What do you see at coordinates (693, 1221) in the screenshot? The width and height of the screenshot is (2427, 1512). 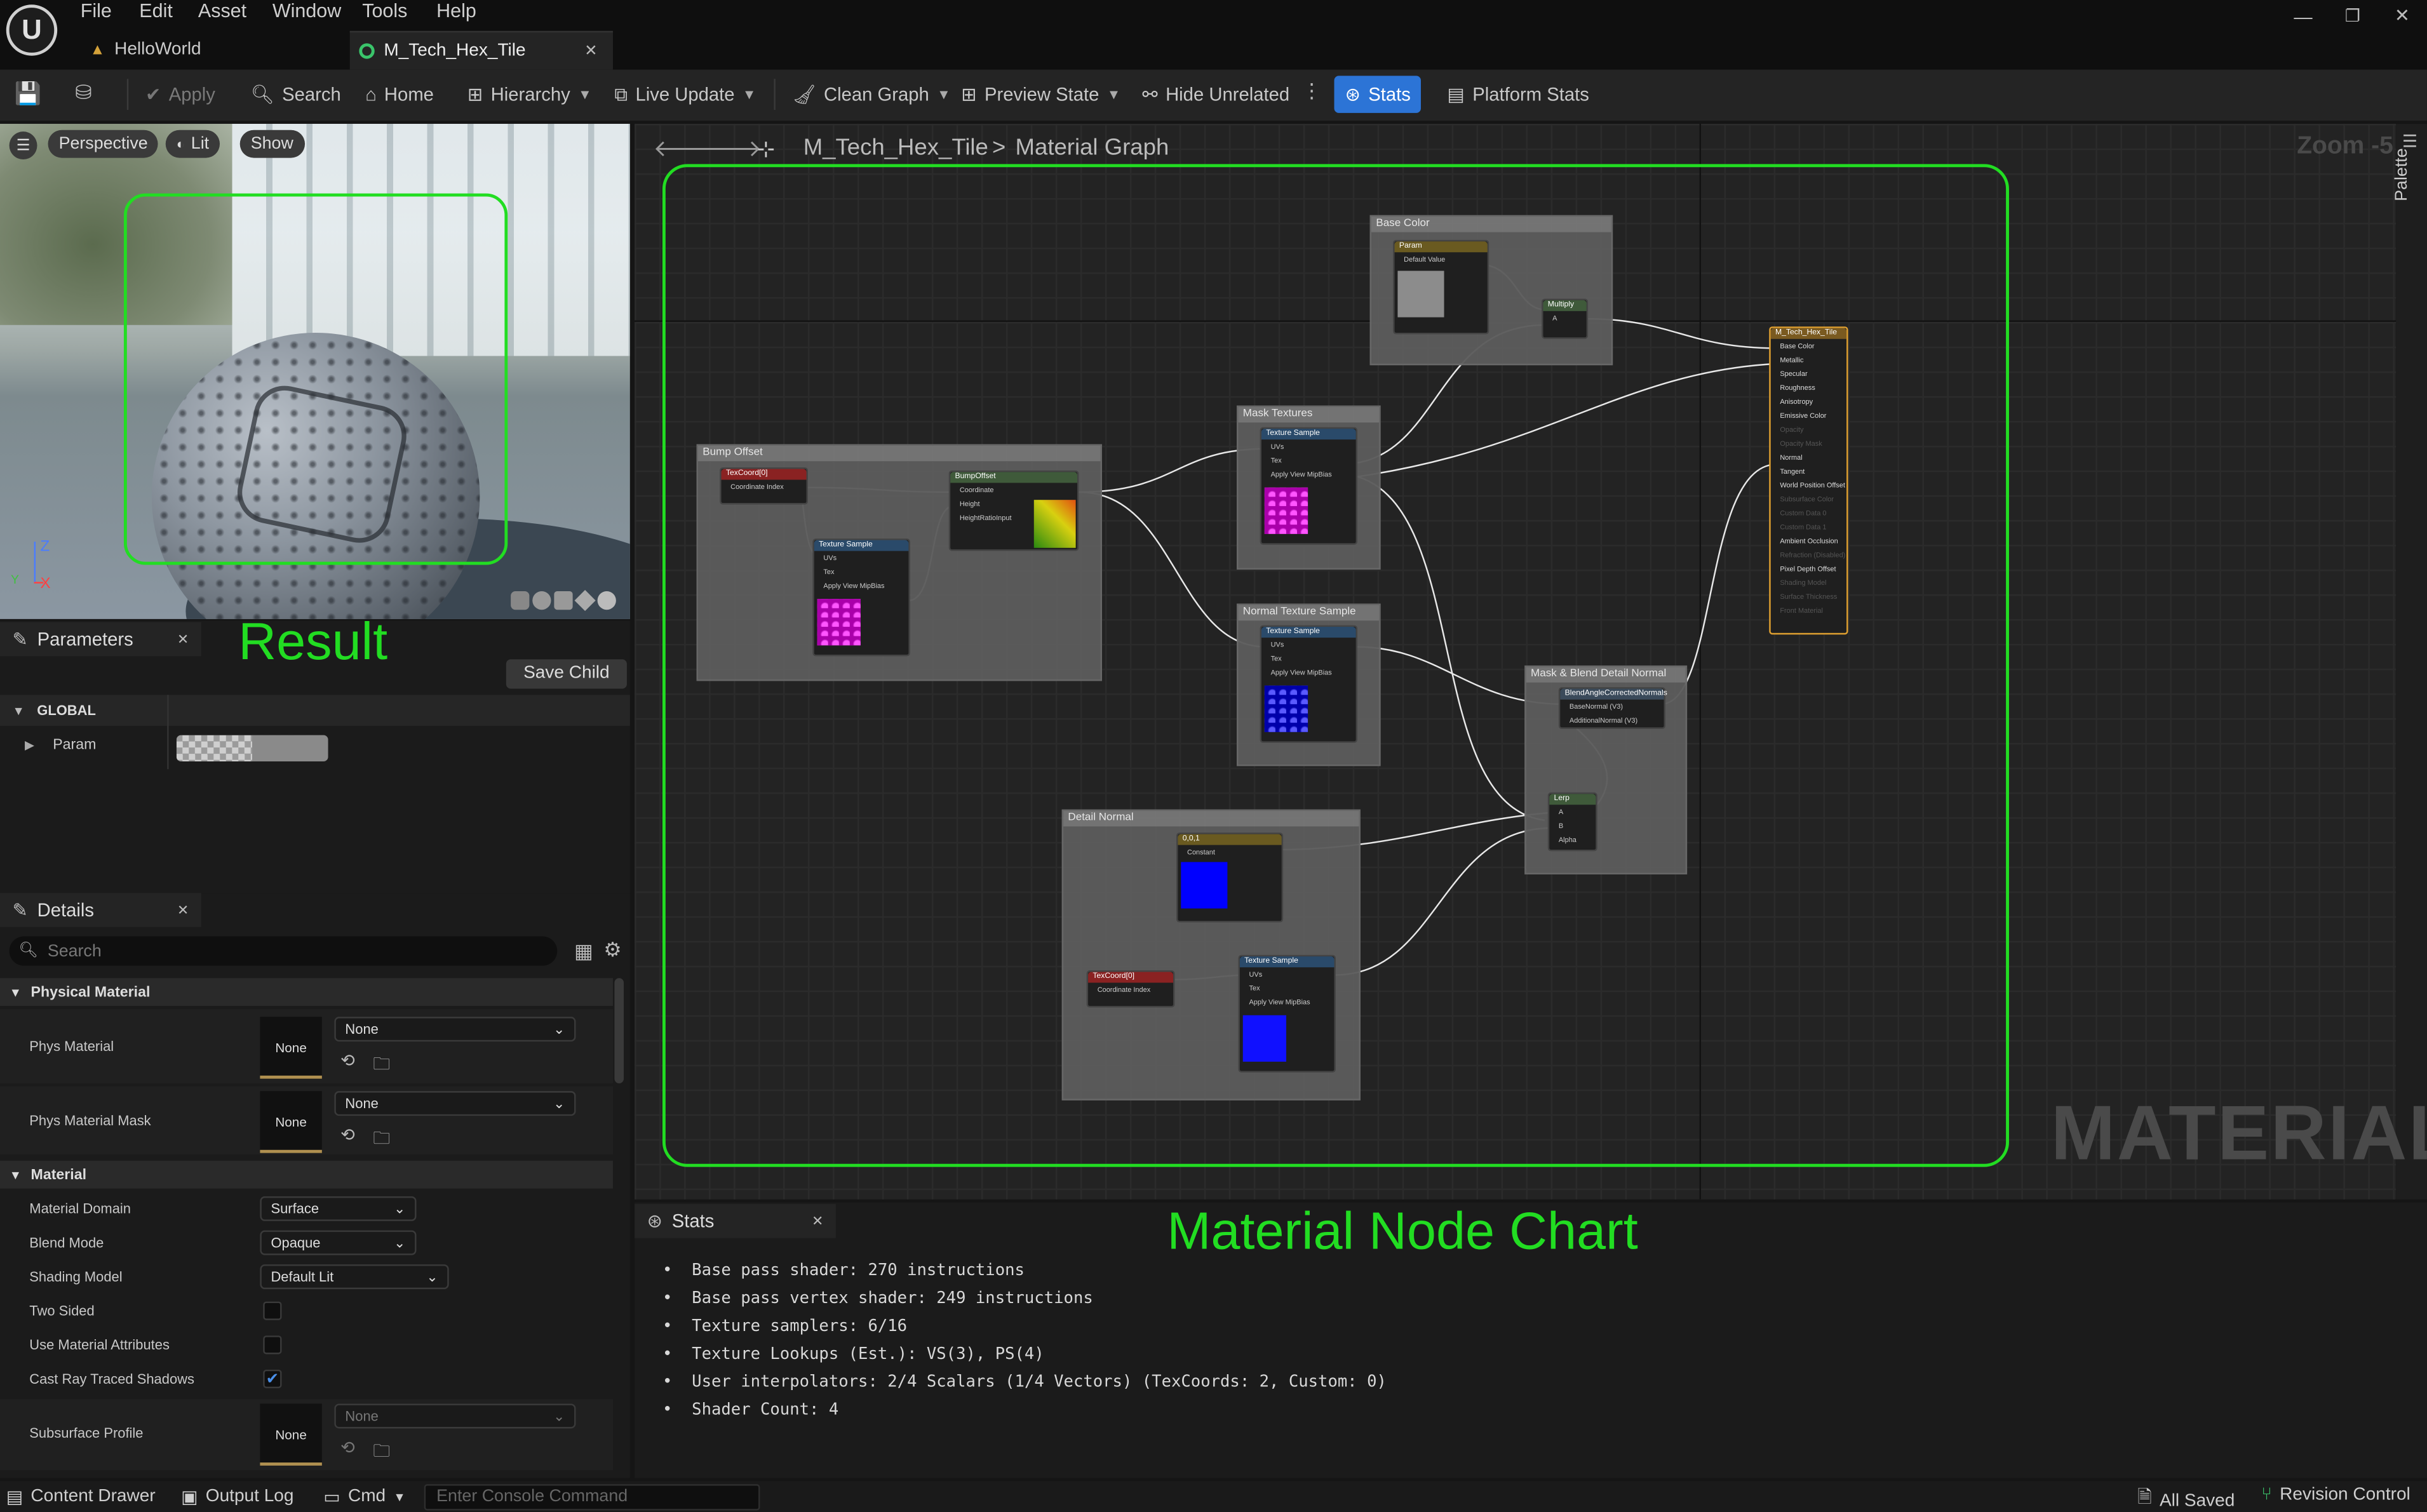 I see `stats-tab-label: Stats` at bounding box center [693, 1221].